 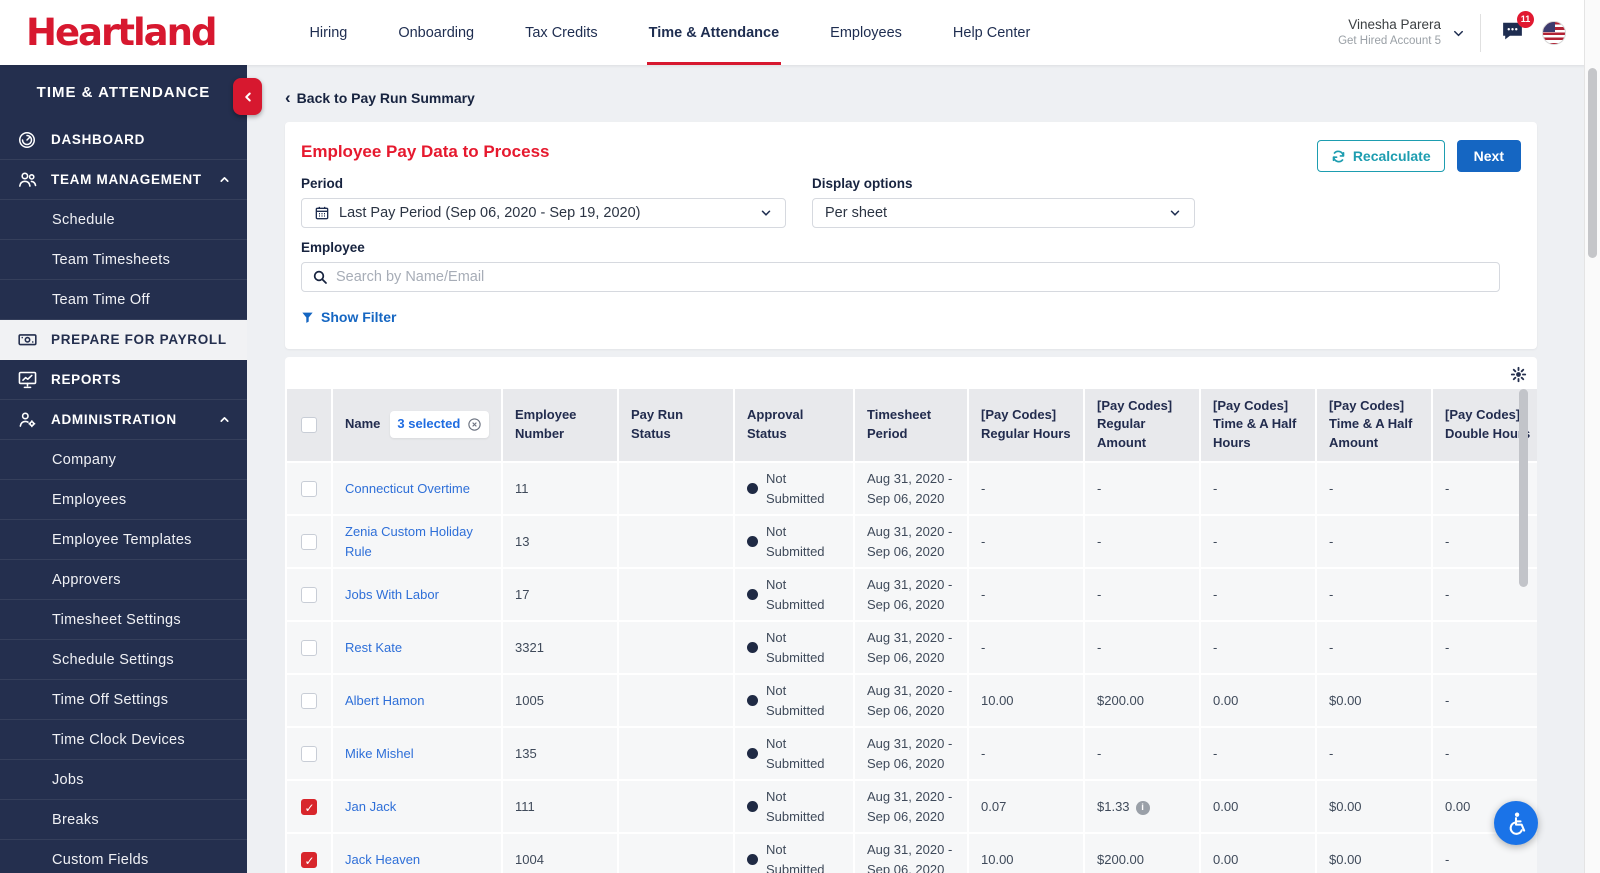 I want to click on sidebar-collapse-button, so click(x=247, y=96).